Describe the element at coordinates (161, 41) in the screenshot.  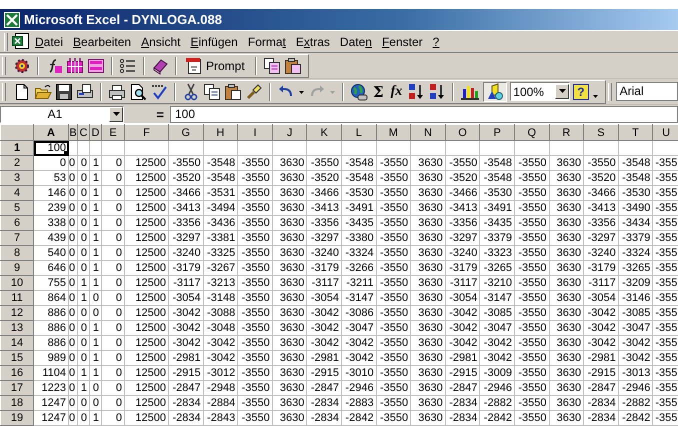
I see `menu-item: Ansicht` at that location.